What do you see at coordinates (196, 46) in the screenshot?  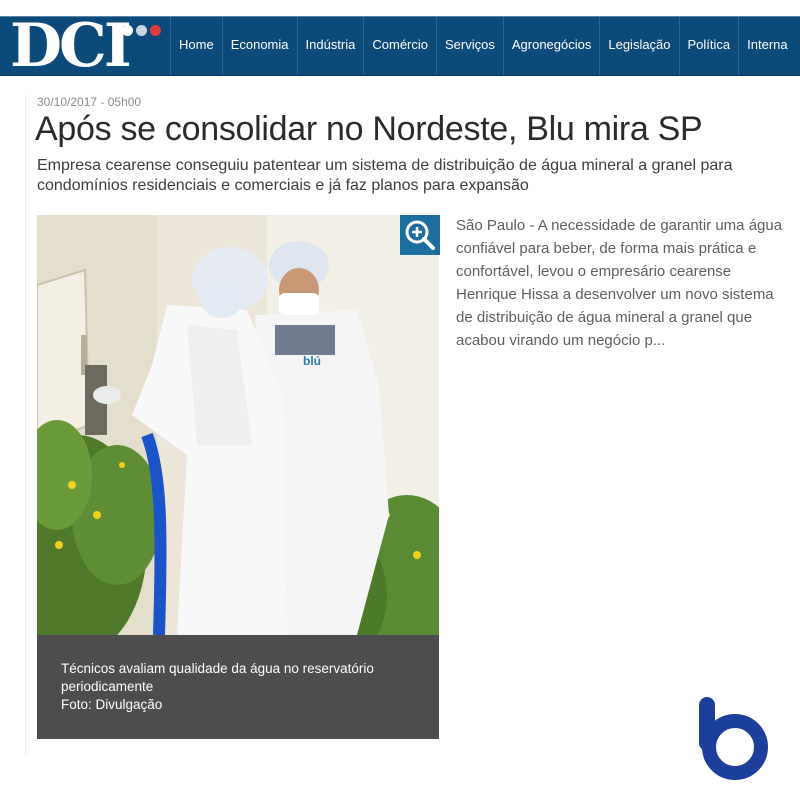 I see `nav-item-home: Home` at bounding box center [196, 46].